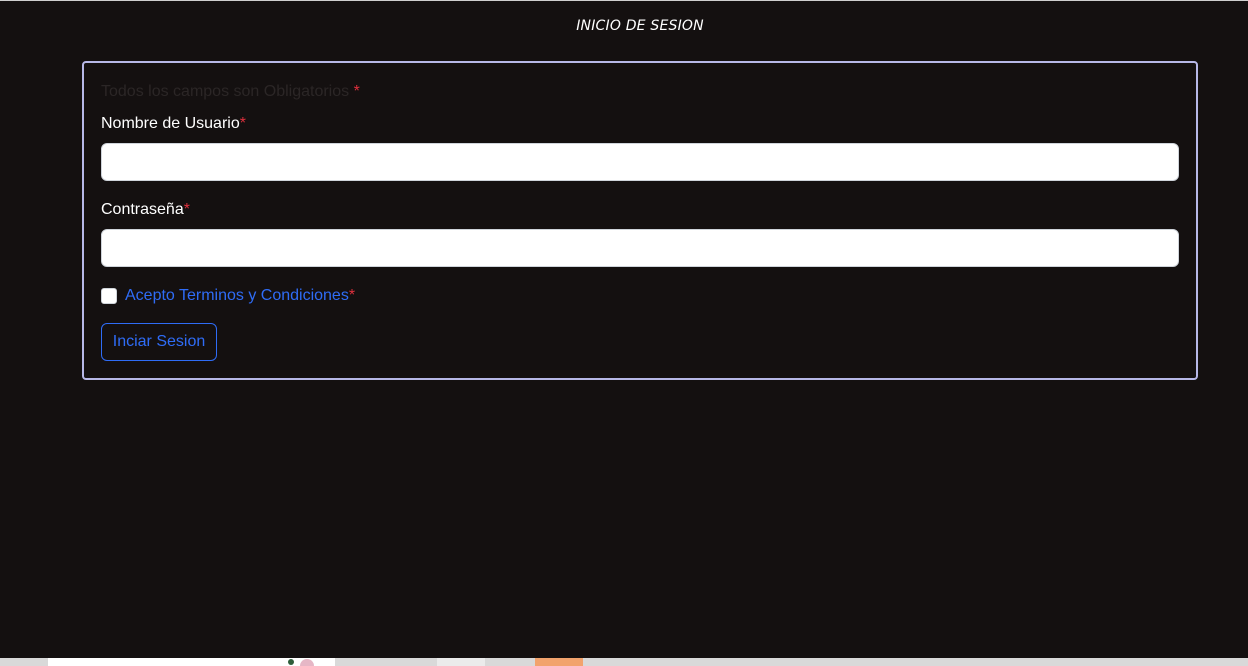  What do you see at coordinates (640, 162) in the screenshot?
I see `username-input` at bounding box center [640, 162].